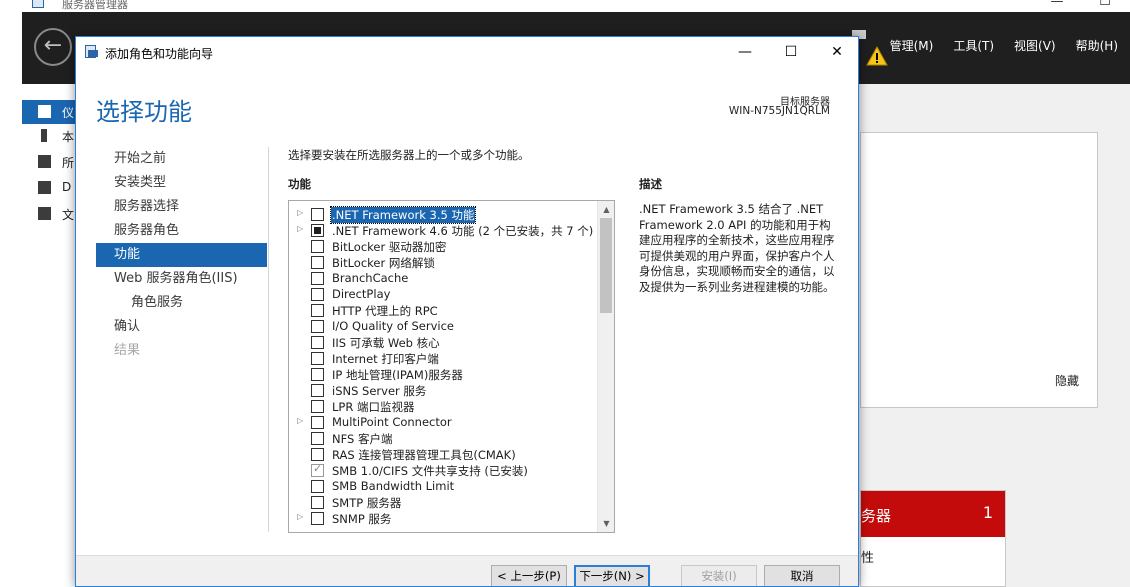  I want to click on sidebar-item-local-server: 本, so click(49, 136).